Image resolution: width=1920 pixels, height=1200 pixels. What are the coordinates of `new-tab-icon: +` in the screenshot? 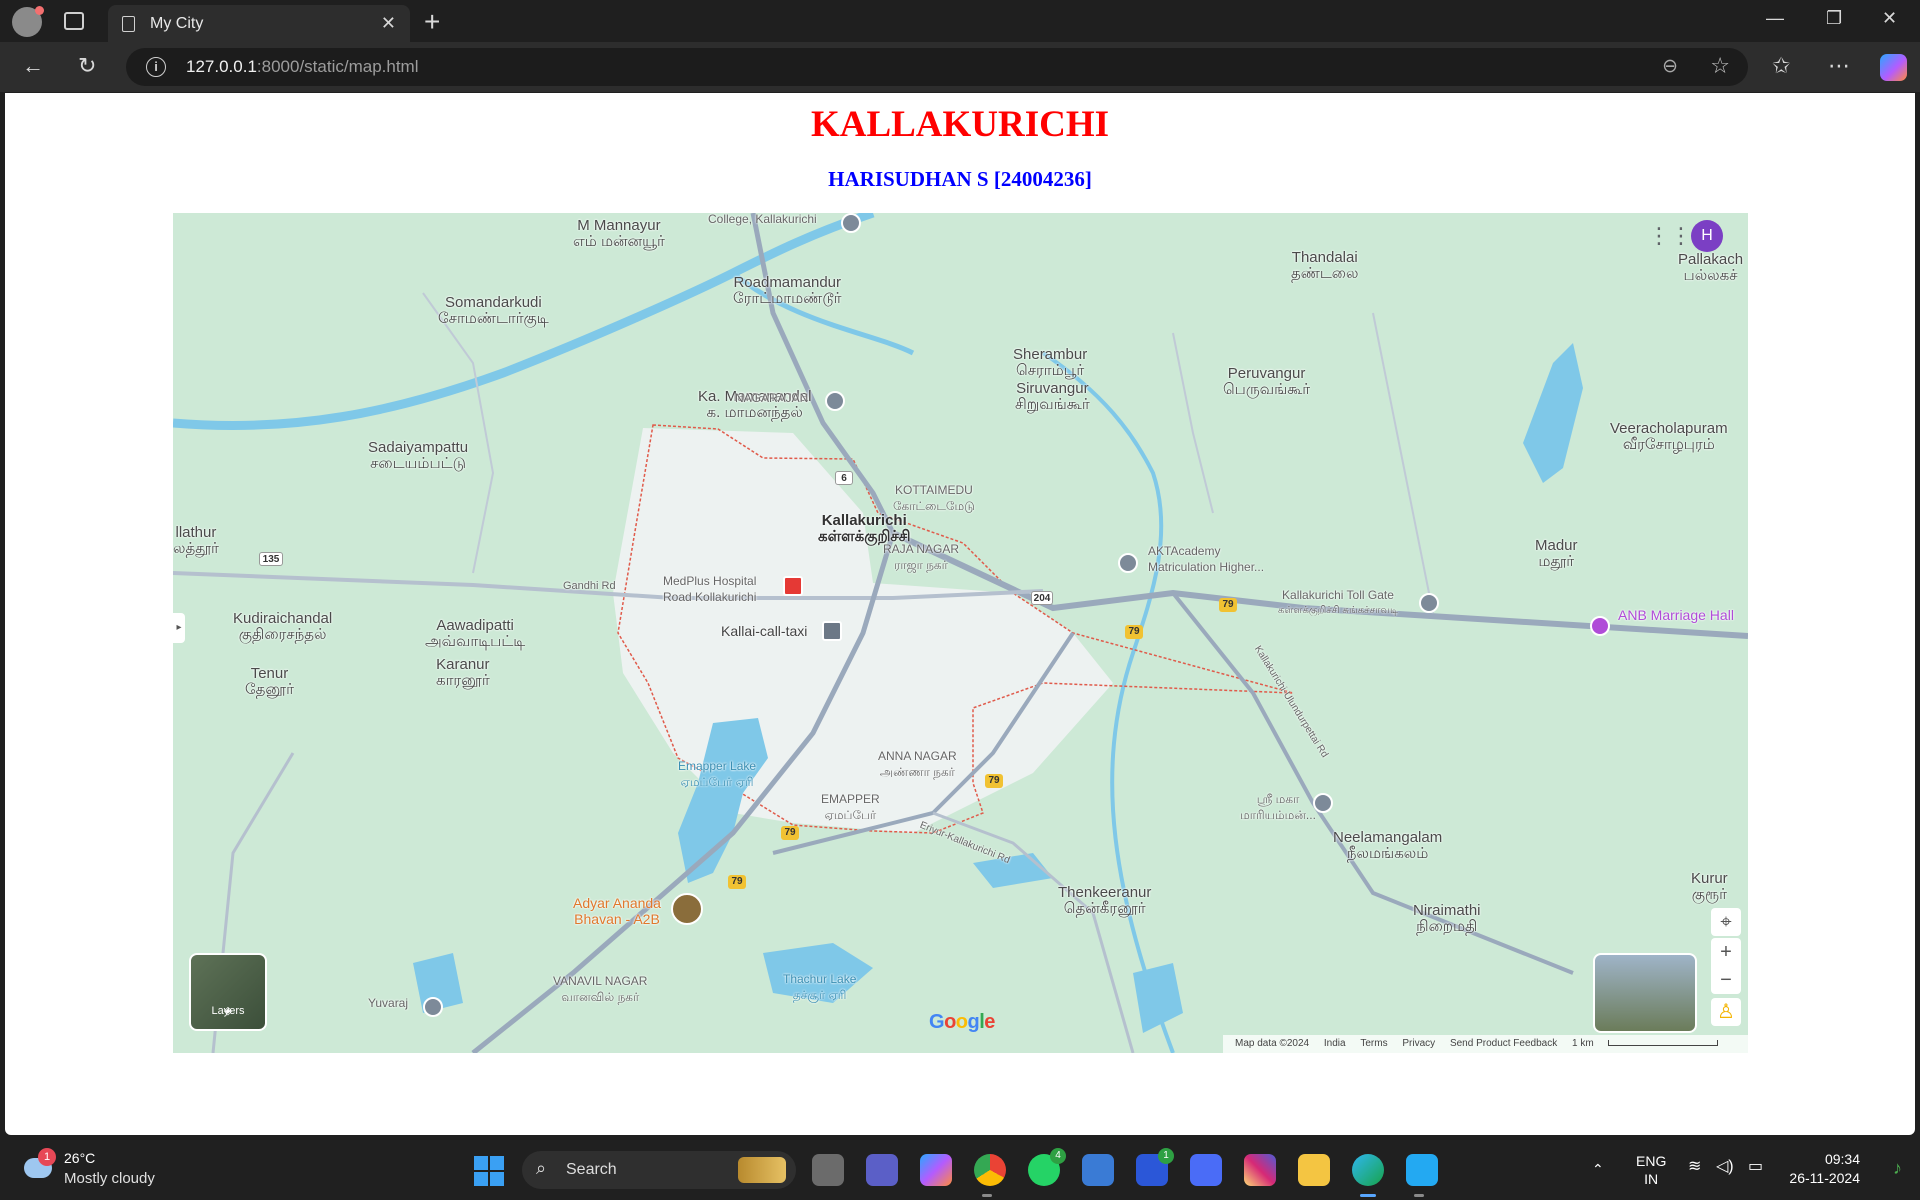 It's located at (432, 22).